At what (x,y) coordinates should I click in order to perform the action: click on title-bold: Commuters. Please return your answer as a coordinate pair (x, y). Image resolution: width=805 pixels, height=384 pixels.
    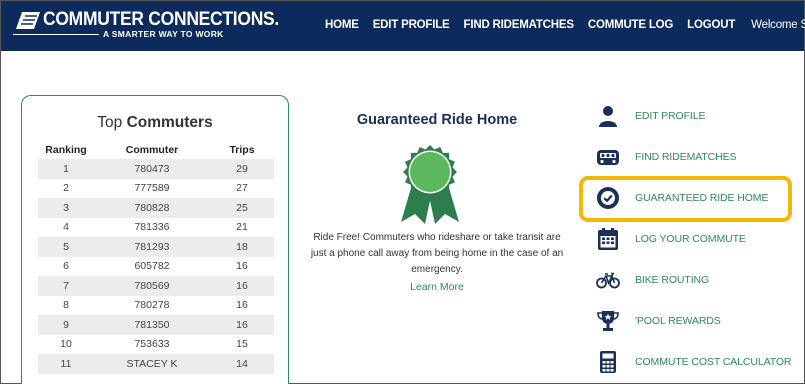
    Looking at the image, I should click on (169, 122).